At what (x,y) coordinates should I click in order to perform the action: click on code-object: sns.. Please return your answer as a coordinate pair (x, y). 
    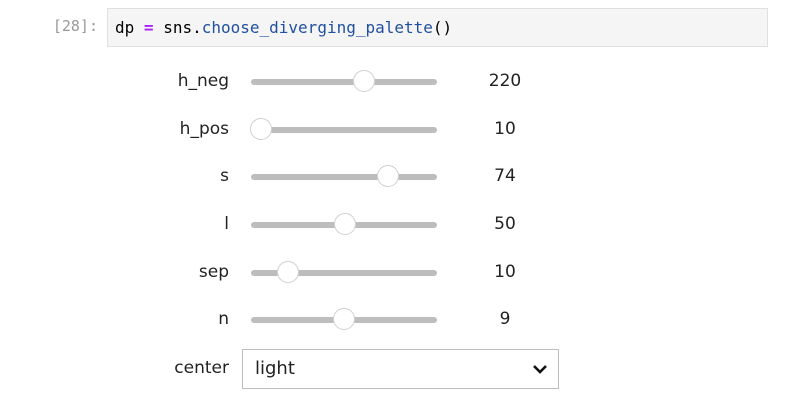
    Looking at the image, I should click on (182, 27).